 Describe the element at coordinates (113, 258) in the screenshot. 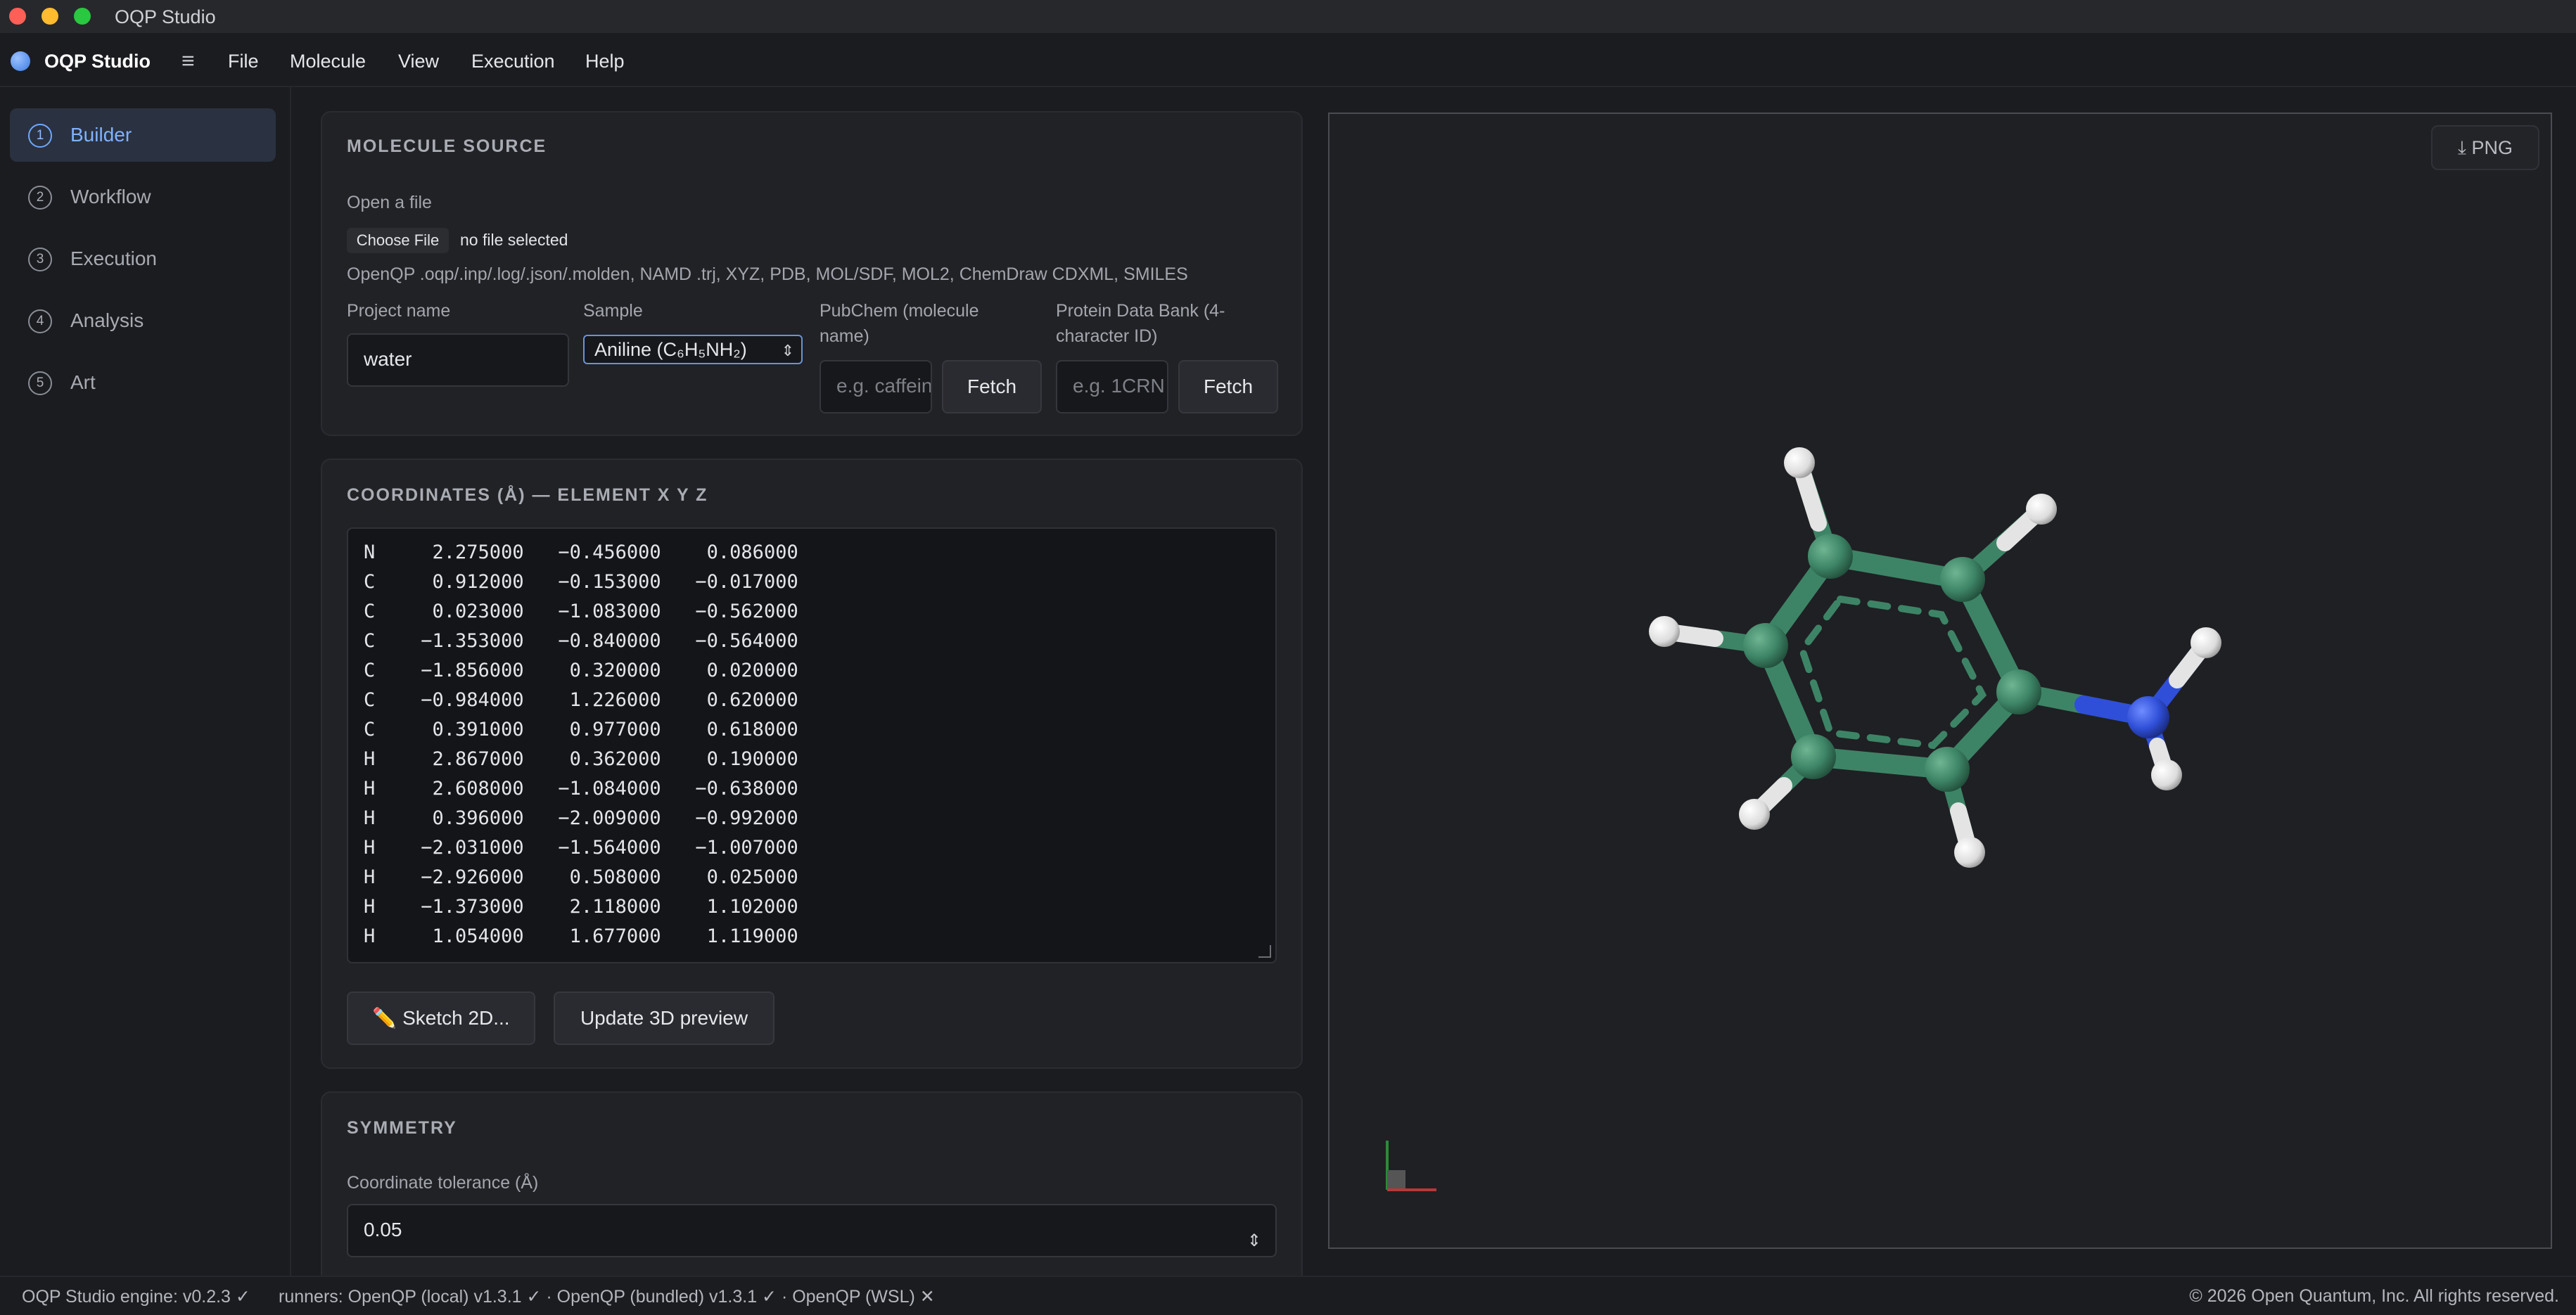

I see `sidebar-item-label: Execution` at that location.